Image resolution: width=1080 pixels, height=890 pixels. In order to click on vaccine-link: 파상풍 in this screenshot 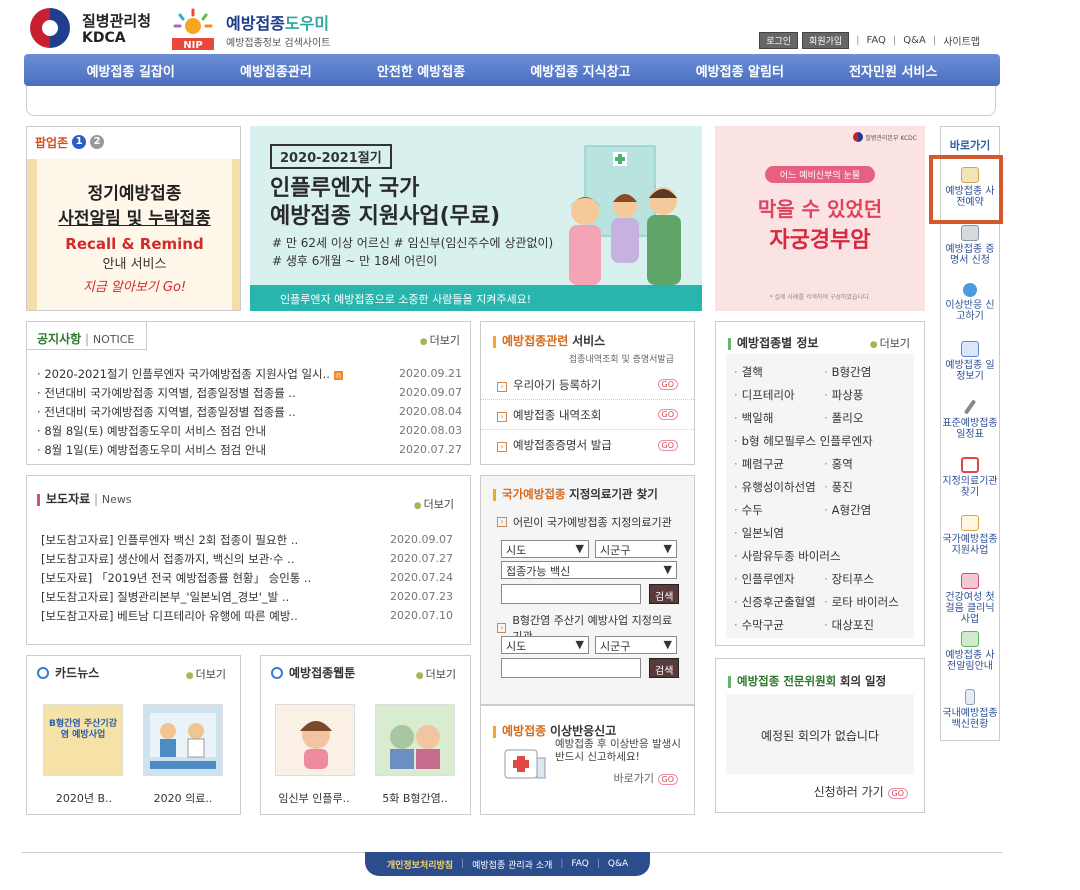, I will do `click(865, 395)`.